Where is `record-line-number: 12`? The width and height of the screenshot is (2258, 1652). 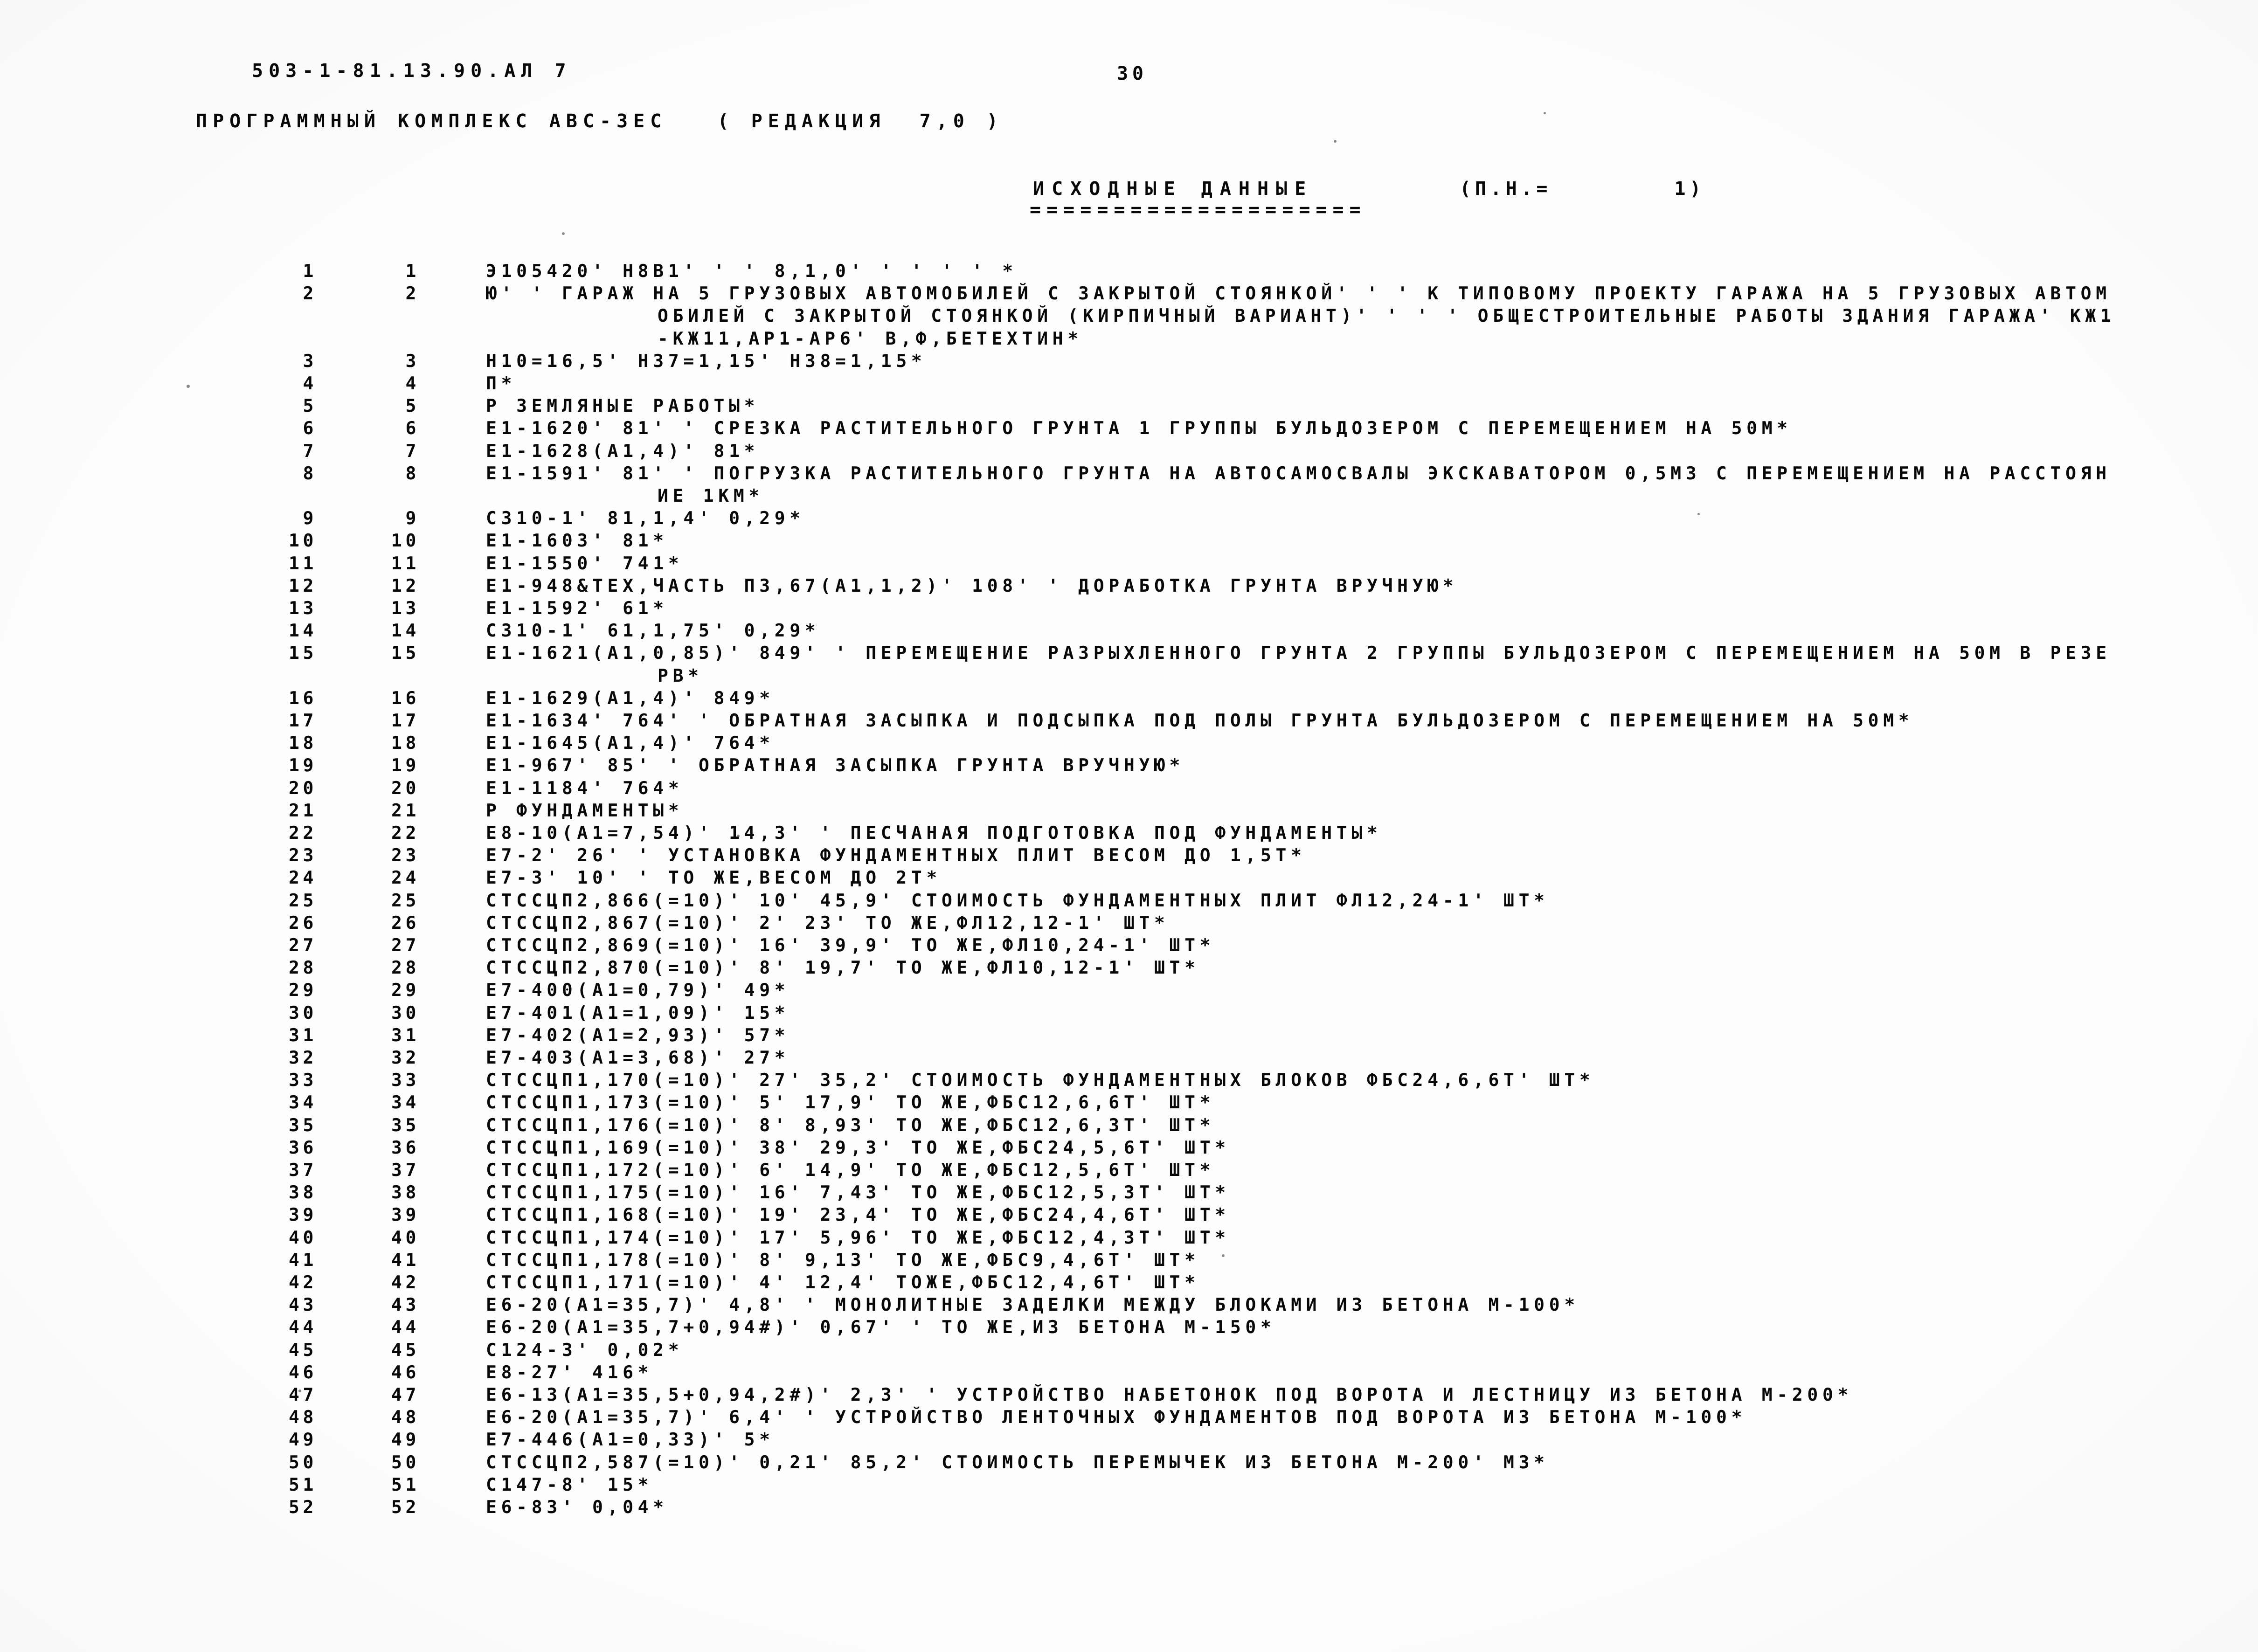
record-line-number: 12 is located at coordinates (406, 585).